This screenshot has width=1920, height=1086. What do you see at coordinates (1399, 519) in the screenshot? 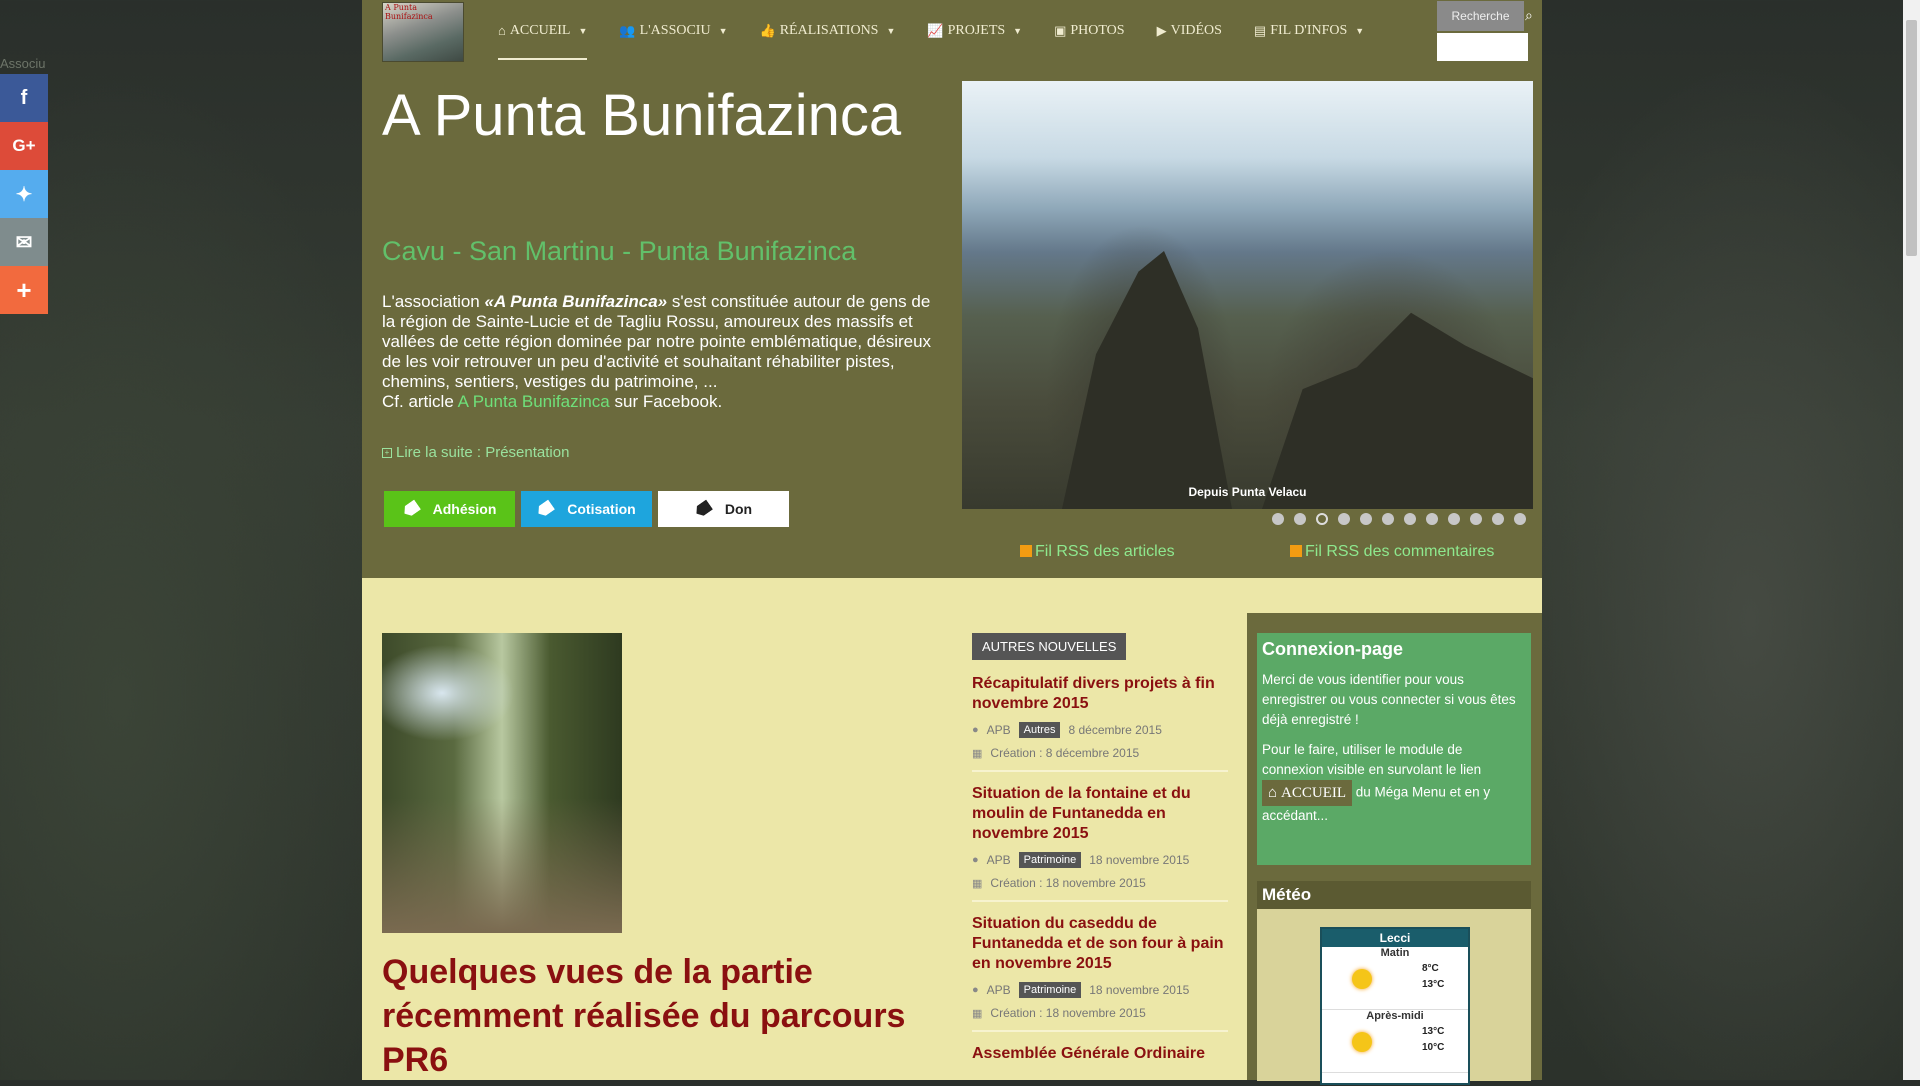
I see `slideshow-dots` at bounding box center [1399, 519].